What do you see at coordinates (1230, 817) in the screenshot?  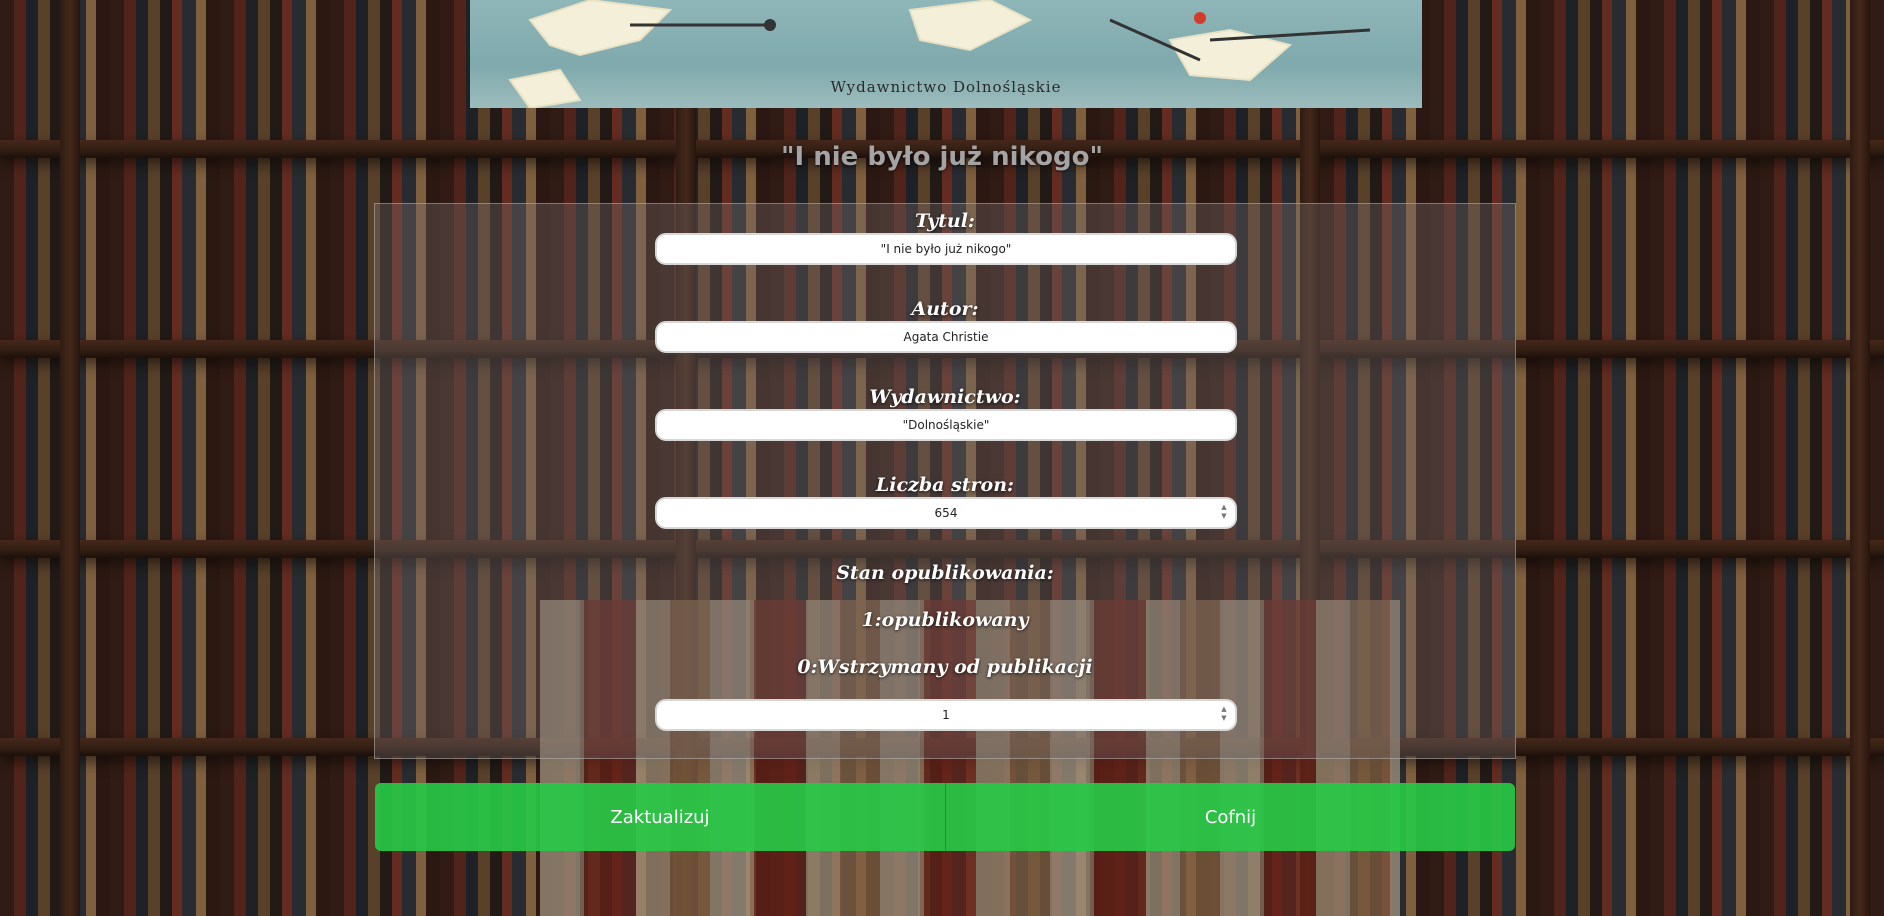 I see `back-button: Cofnij` at bounding box center [1230, 817].